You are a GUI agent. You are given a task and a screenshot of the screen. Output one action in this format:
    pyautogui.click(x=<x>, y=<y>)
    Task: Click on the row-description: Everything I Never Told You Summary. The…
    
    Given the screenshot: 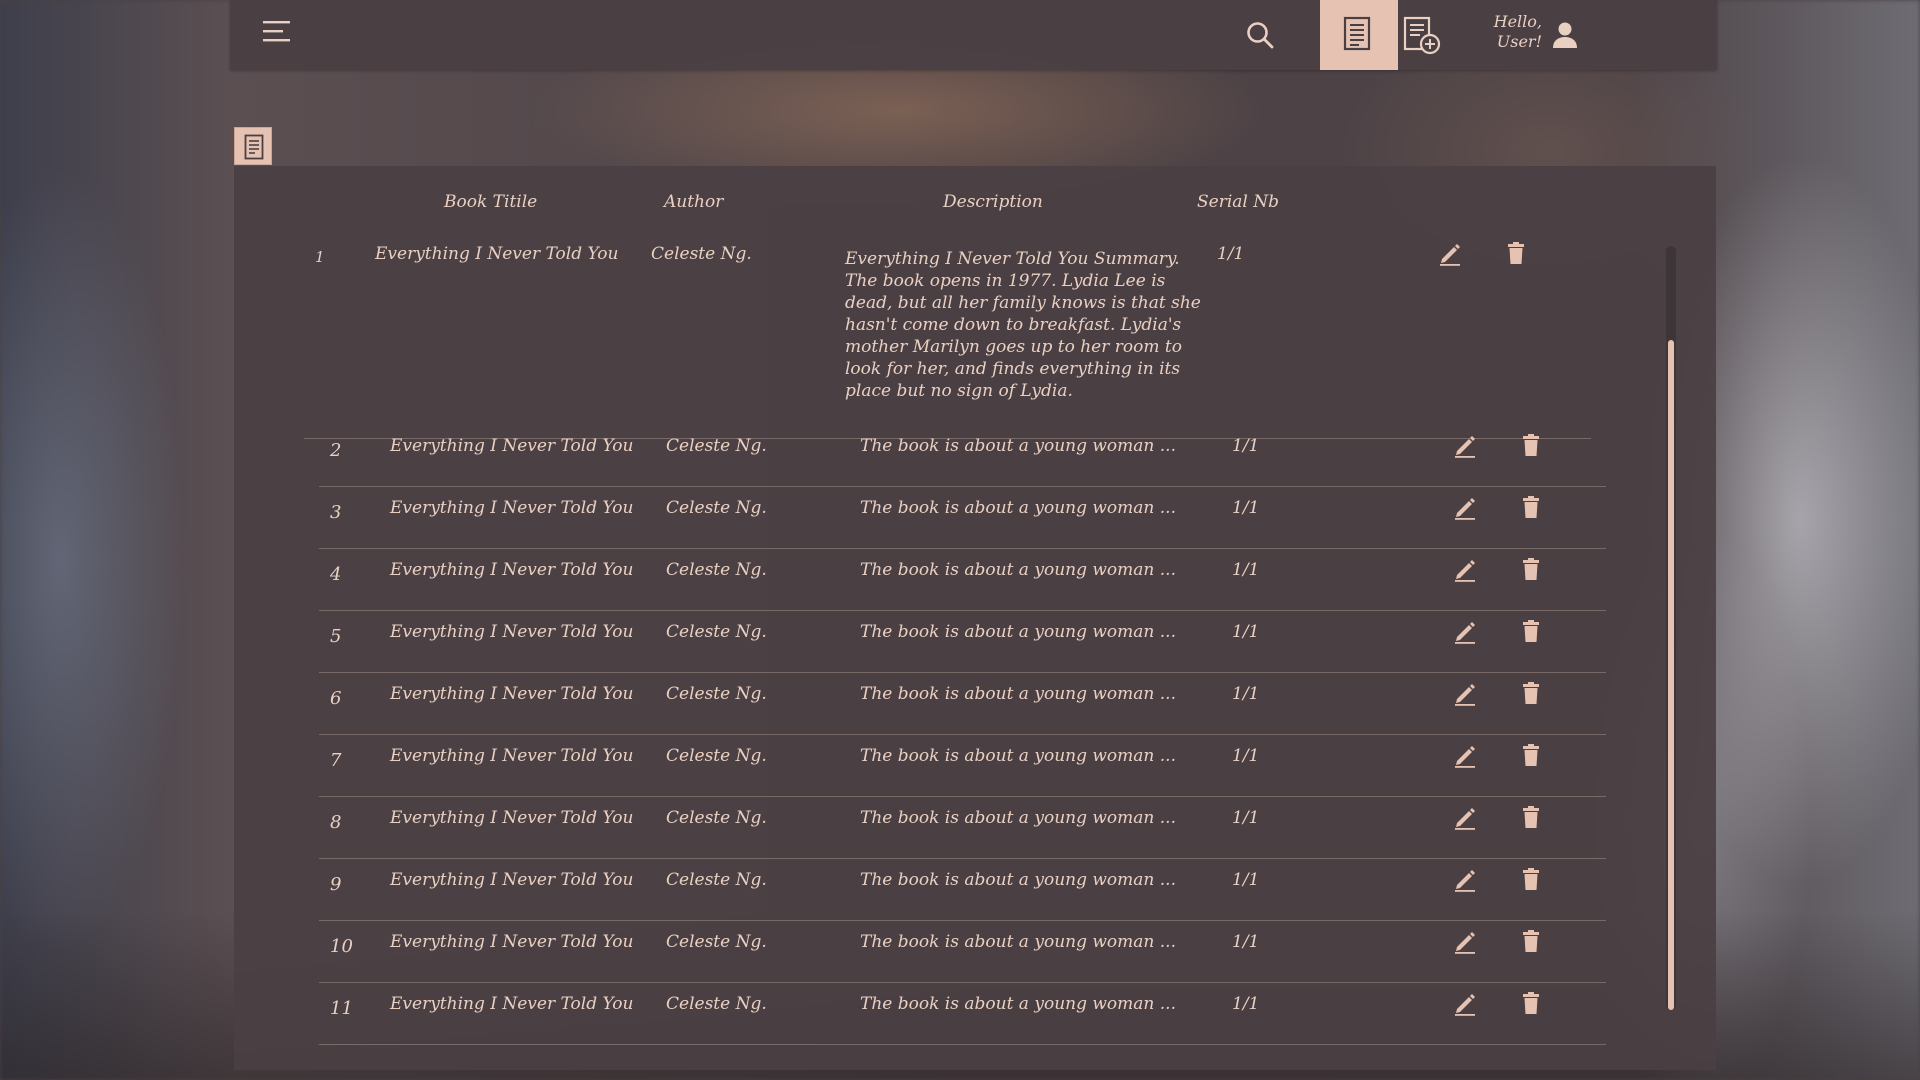 What is the action you would take?
    pyautogui.click(x=1023, y=325)
    